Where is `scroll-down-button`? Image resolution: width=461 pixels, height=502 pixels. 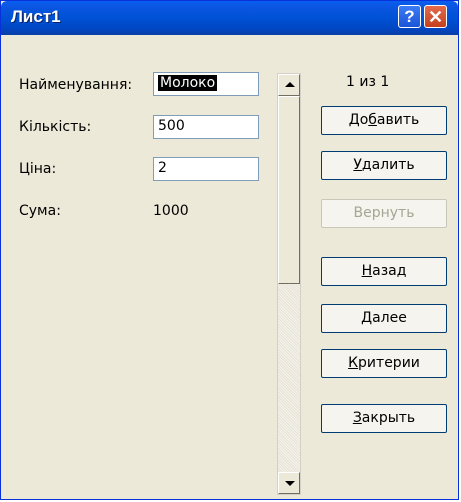
scroll-down-button is located at coordinates (289, 483).